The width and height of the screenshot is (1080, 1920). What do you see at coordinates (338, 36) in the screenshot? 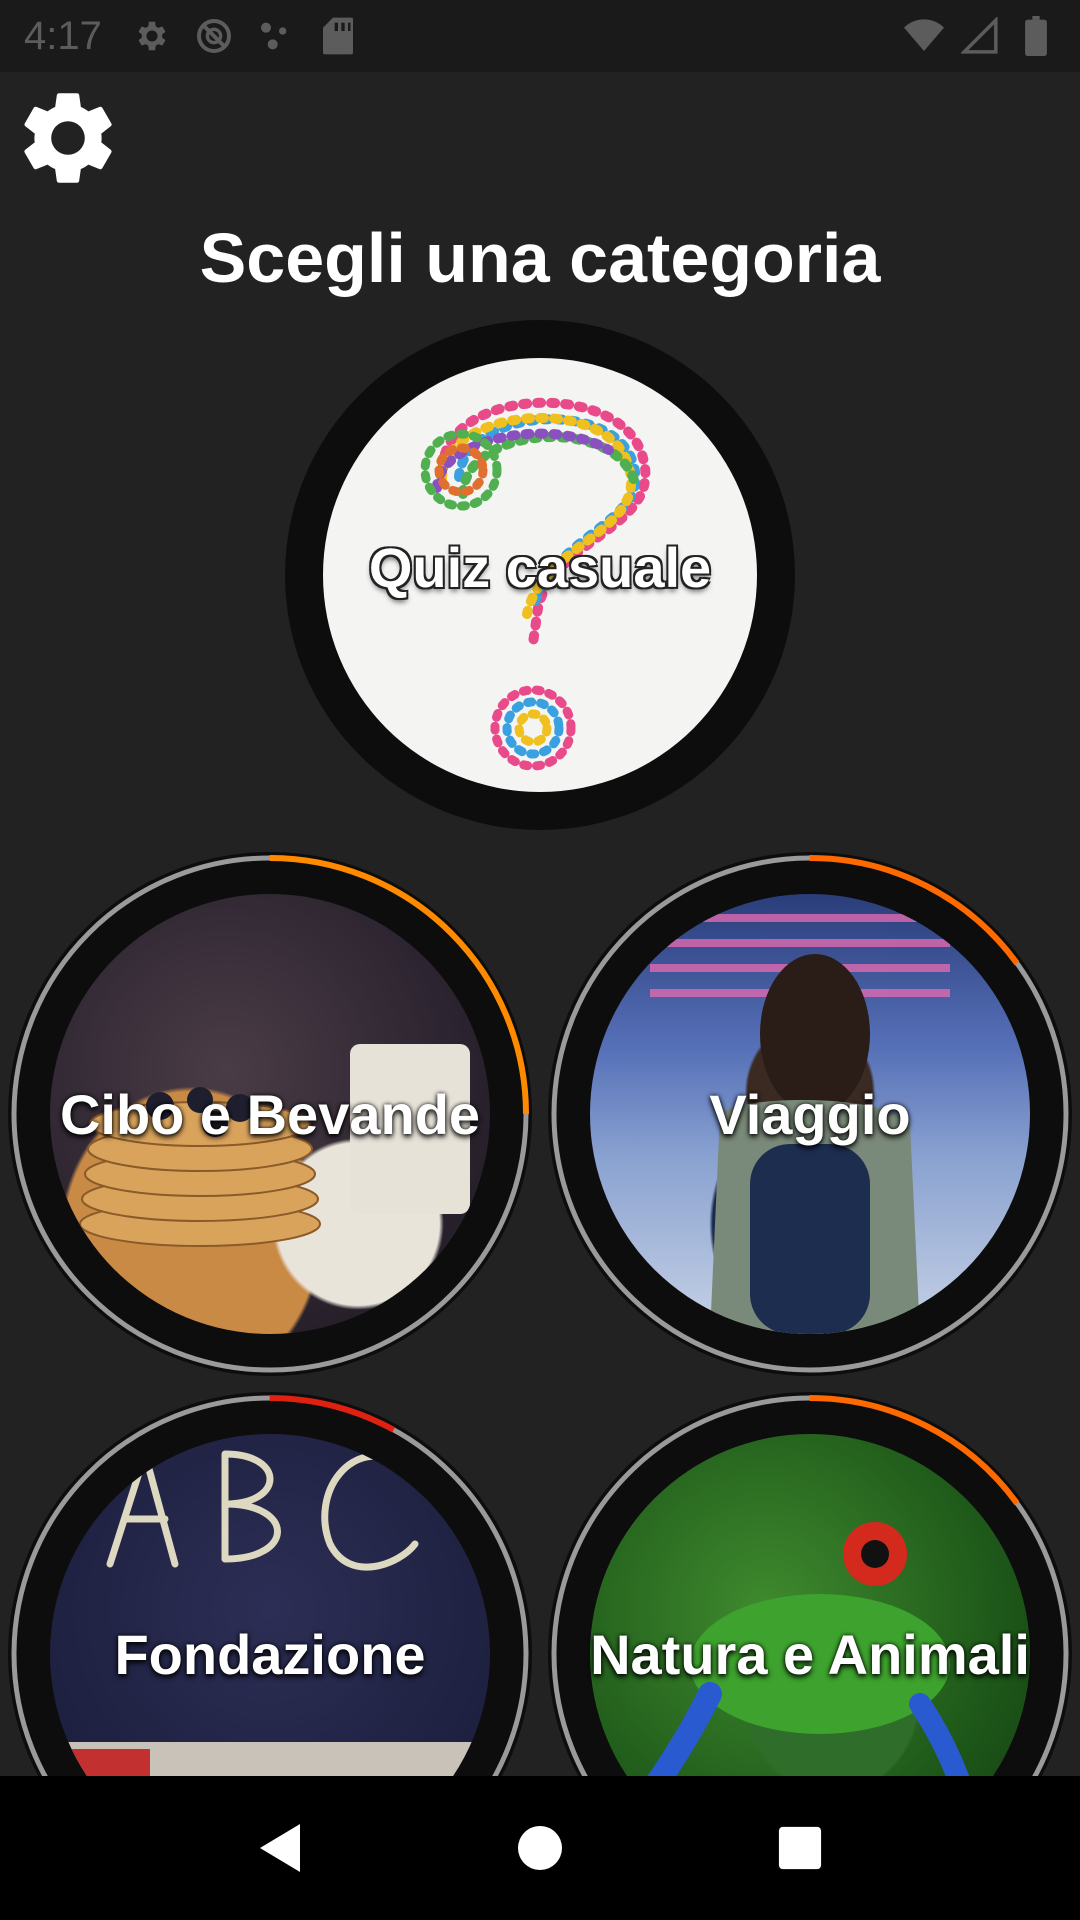
I see `sd-card-icon` at bounding box center [338, 36].